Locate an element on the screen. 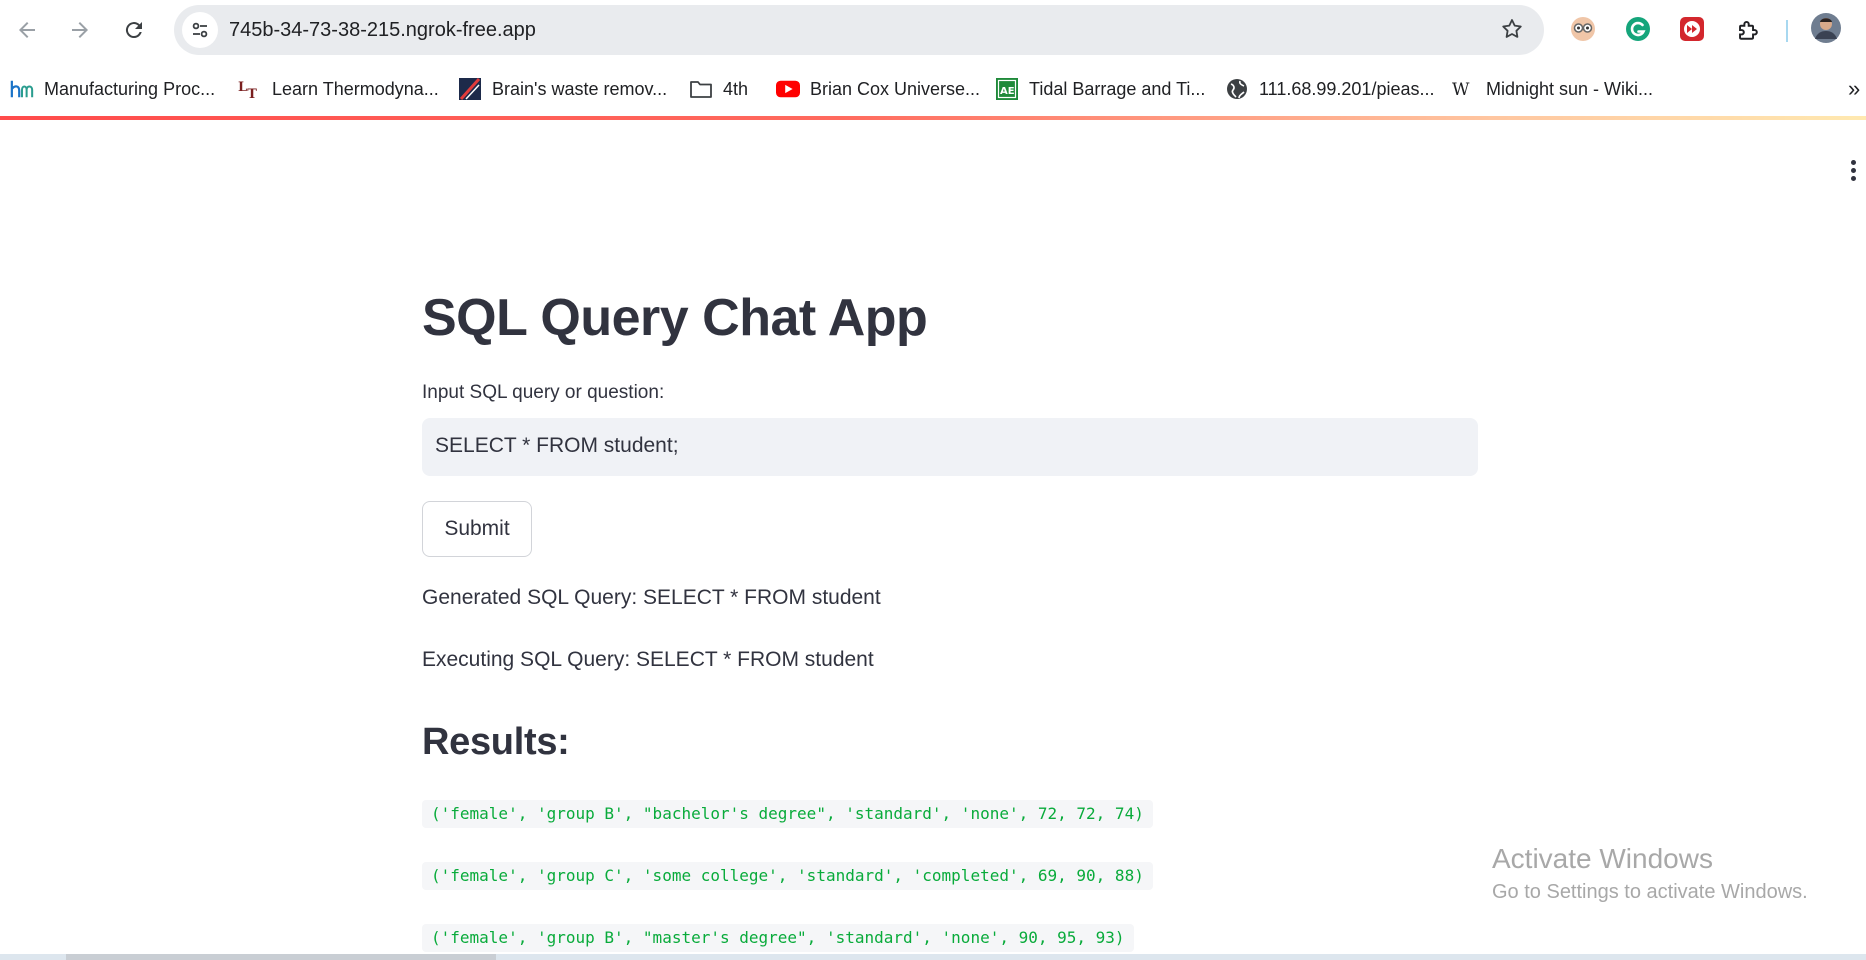 The width and height of the screenshot is (1866, 960). profile-avatar is located at coordinates (1826, 28).